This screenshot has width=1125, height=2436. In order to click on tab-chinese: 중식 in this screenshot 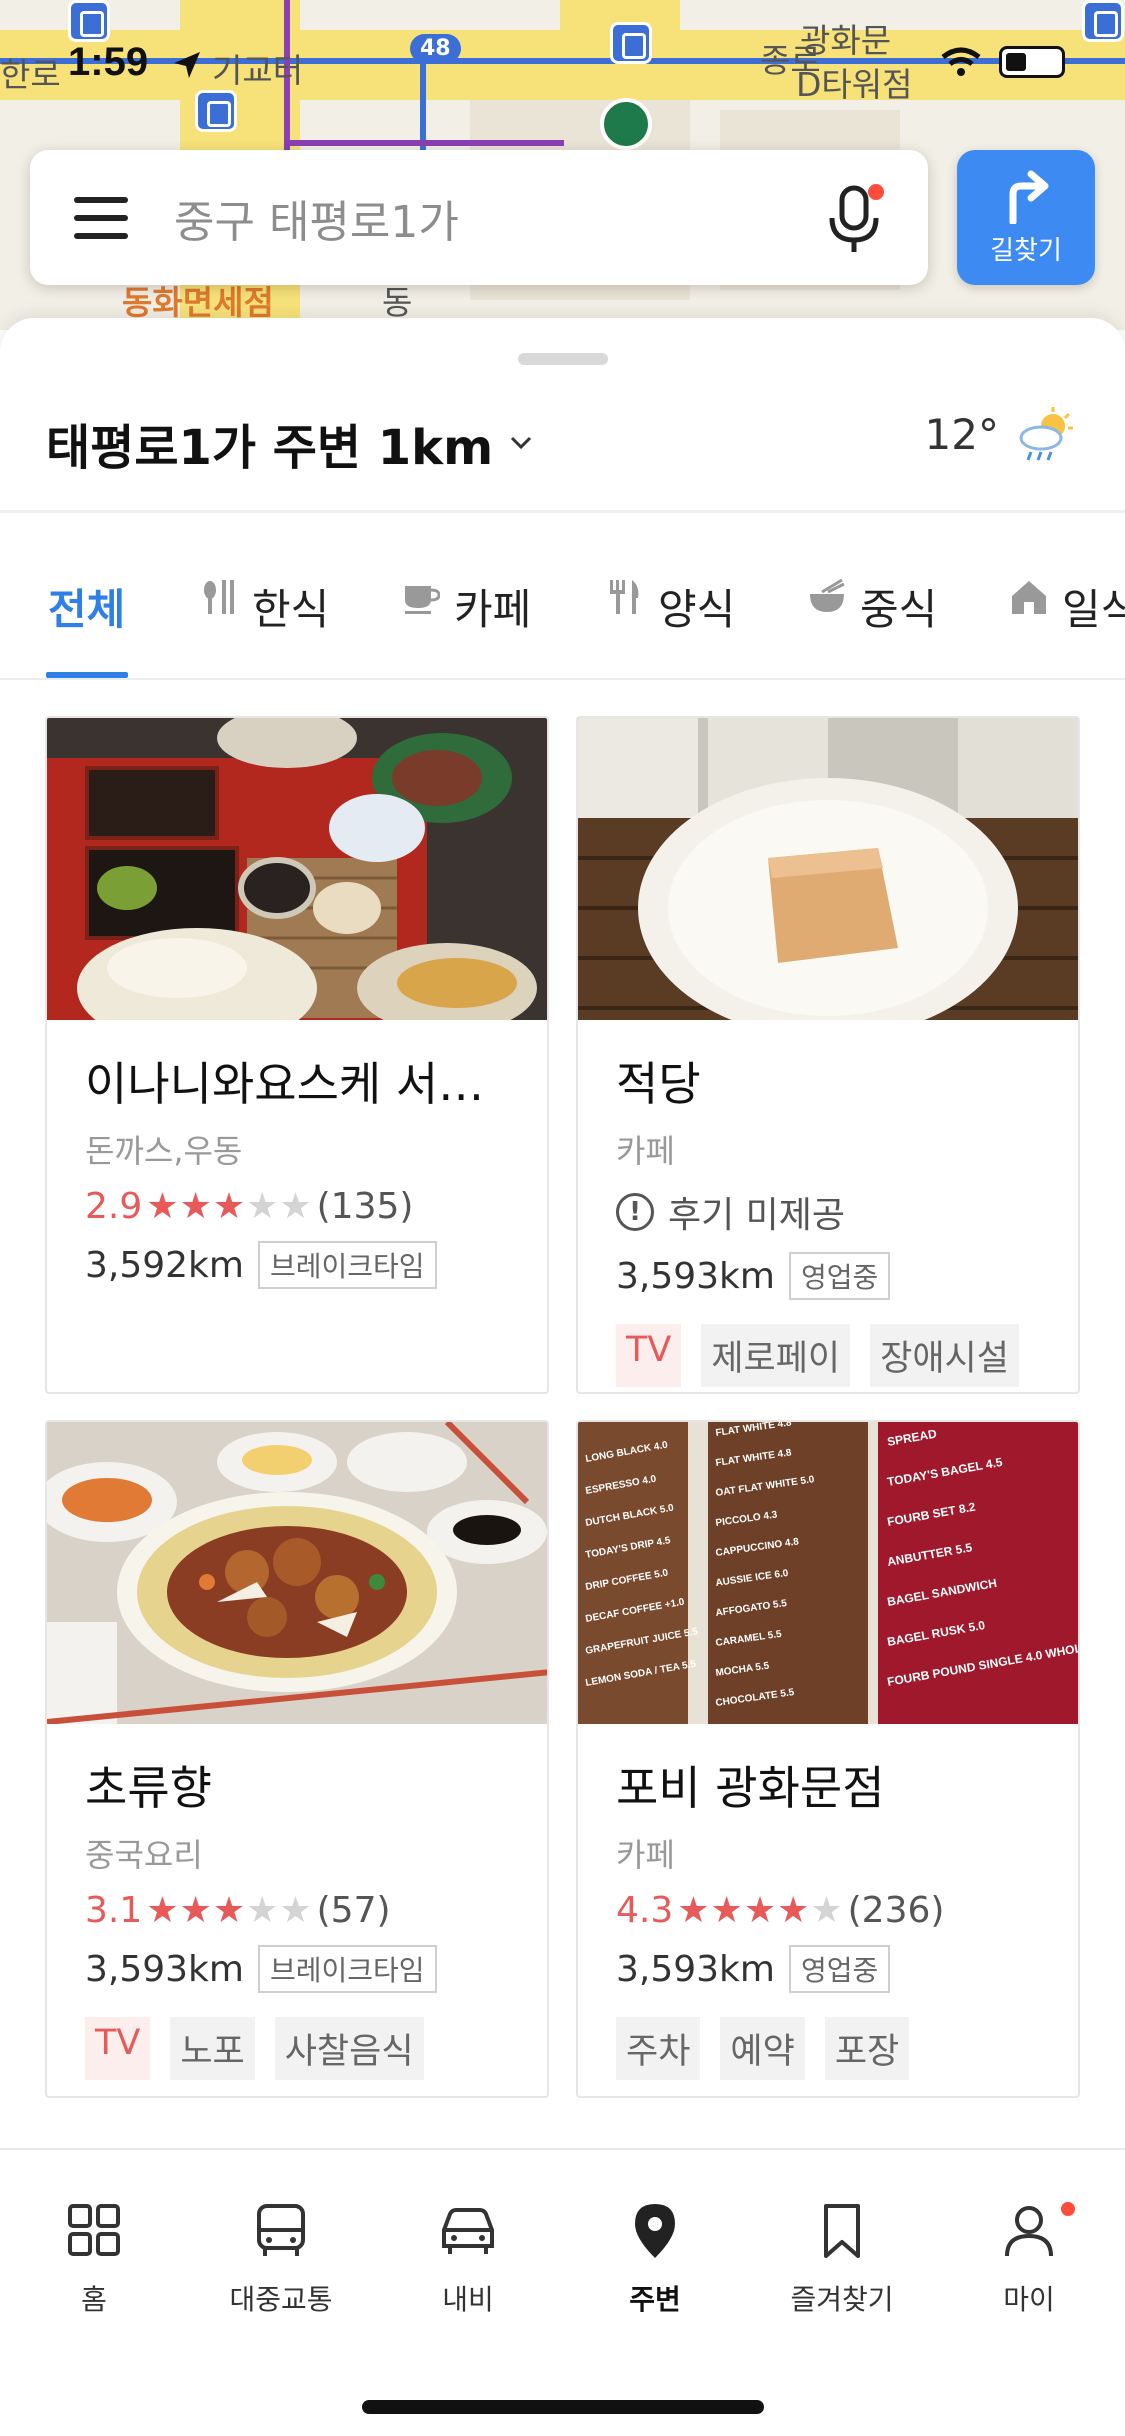, I will do `click(872, 623)`.